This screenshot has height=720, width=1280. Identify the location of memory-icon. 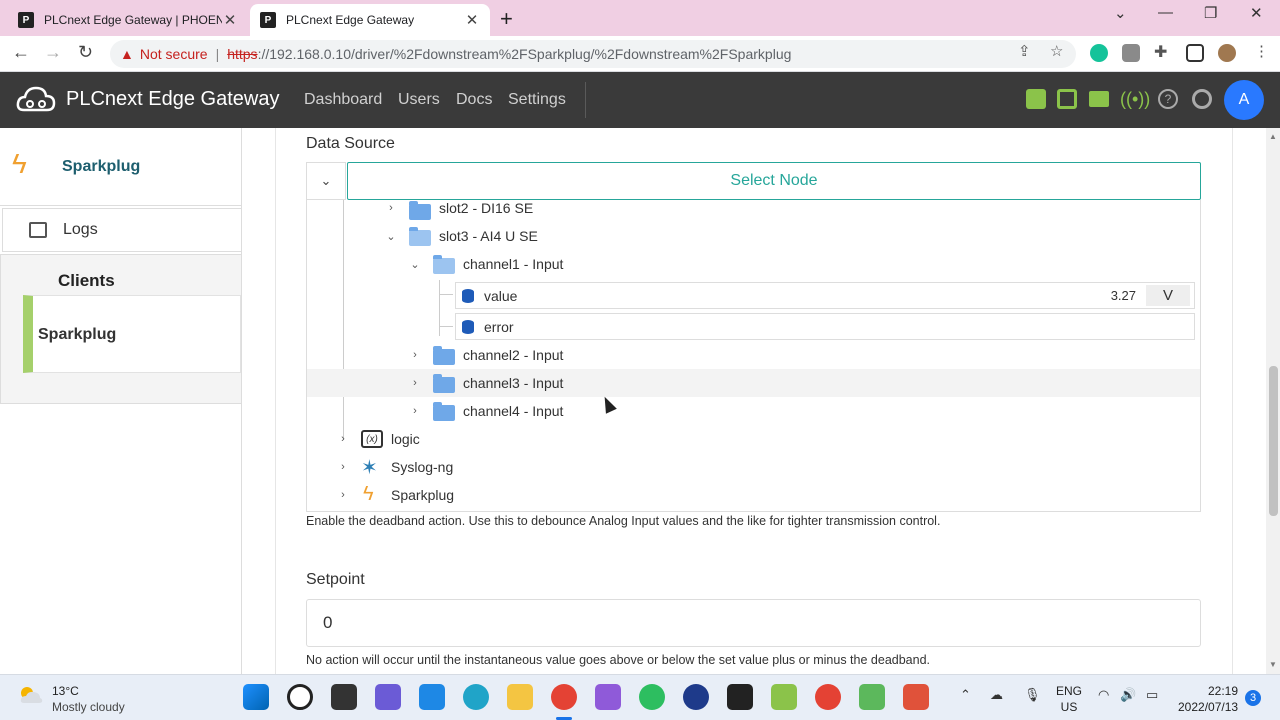
(1099, 99).